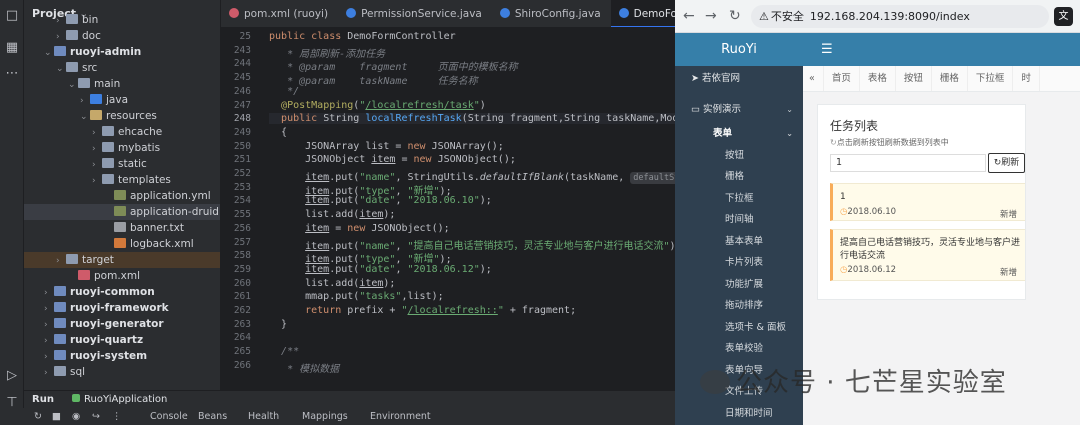 This screenshot has height=425, width=1080. I want to click on tree-item: › mybatis, so click(122, 148).